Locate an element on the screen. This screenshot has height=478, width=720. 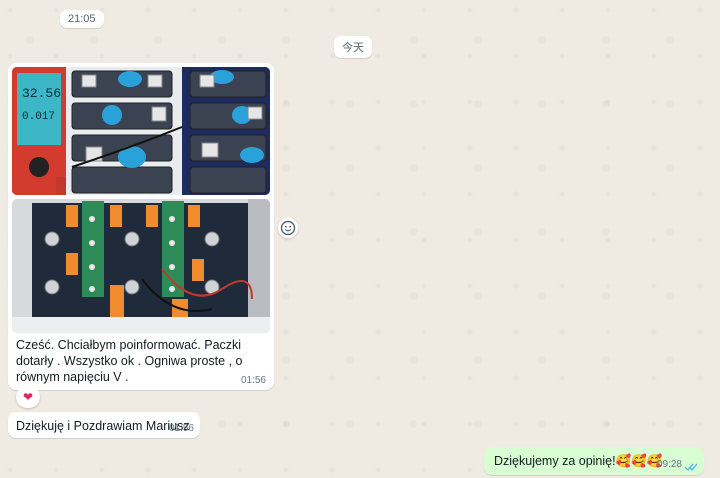
heart-icon: ❤ is located at coordinates (28, 397).